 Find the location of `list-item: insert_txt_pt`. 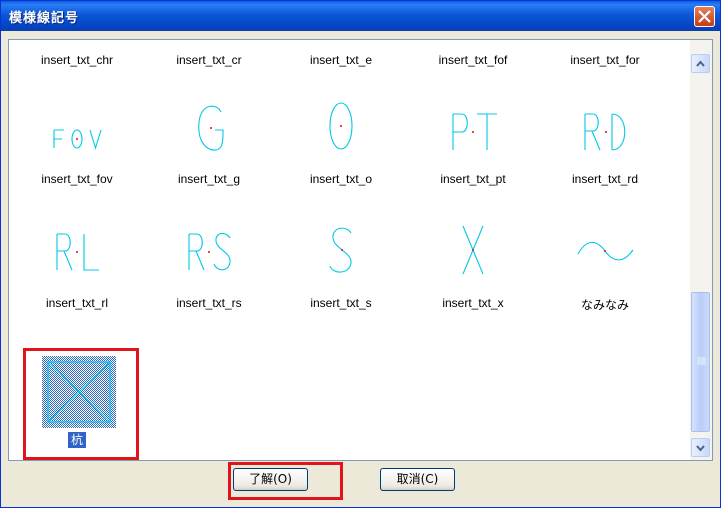

list-item: insert_txt_pt is located at coordinates (473, 148).